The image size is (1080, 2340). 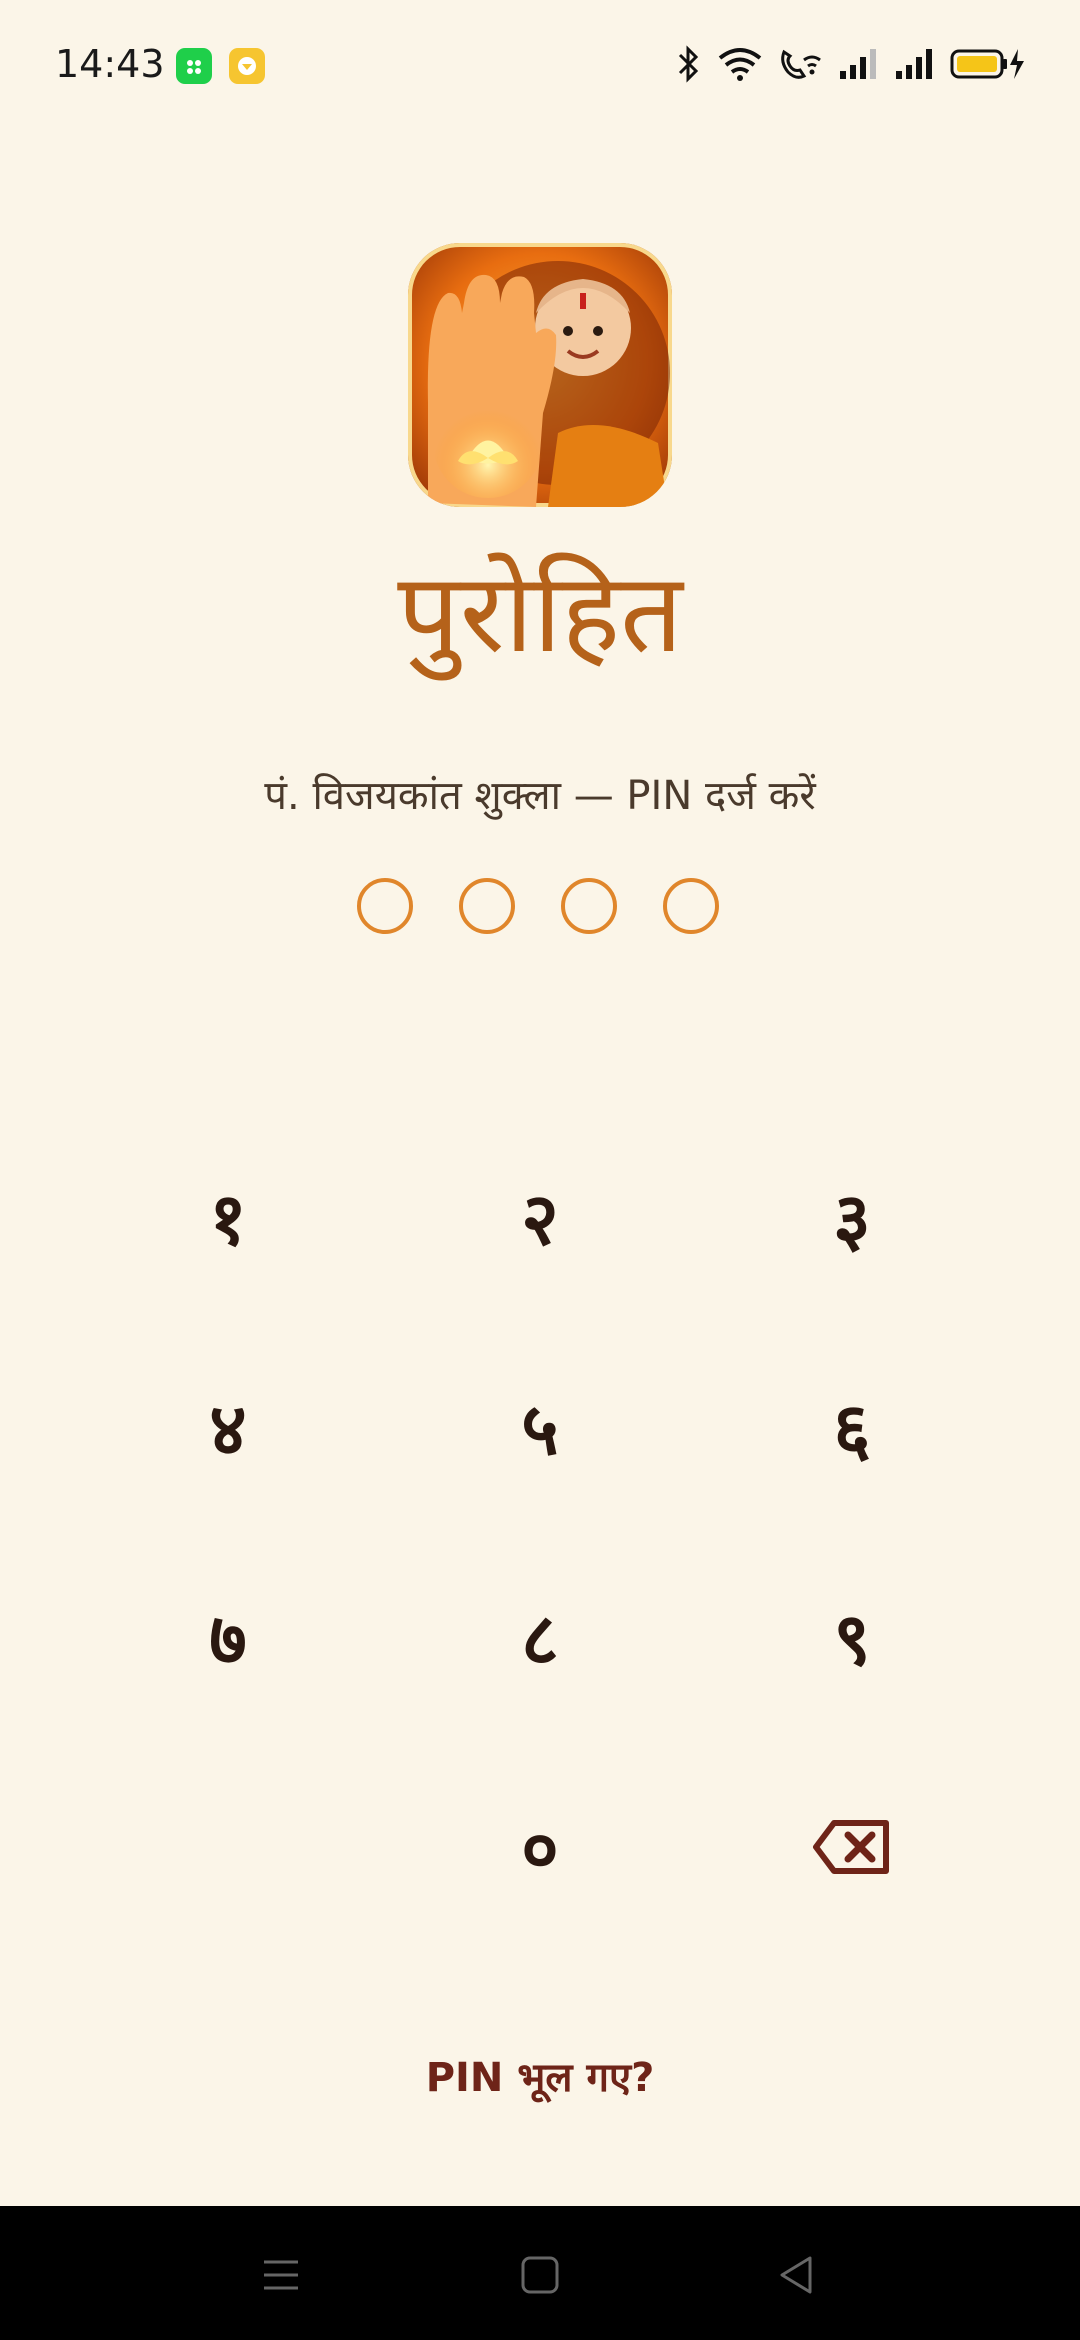 I want to click on home-icon, so click(x=540, y=2275).